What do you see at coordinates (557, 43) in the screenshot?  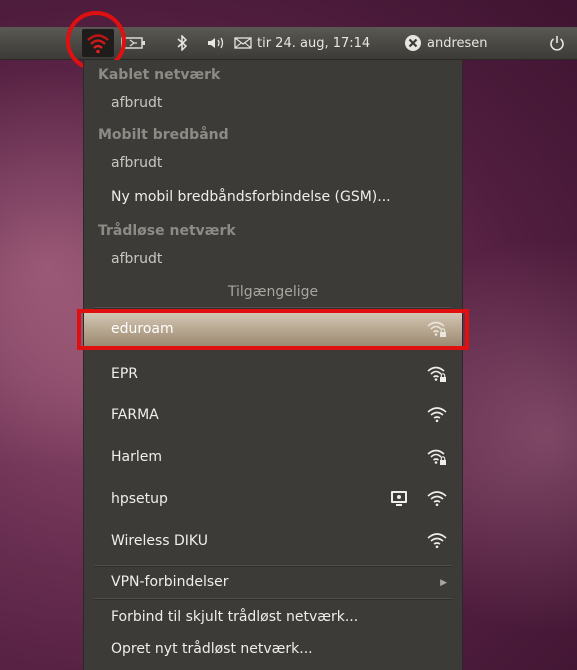 I see `power-icon` at bounding box center [557, 43].